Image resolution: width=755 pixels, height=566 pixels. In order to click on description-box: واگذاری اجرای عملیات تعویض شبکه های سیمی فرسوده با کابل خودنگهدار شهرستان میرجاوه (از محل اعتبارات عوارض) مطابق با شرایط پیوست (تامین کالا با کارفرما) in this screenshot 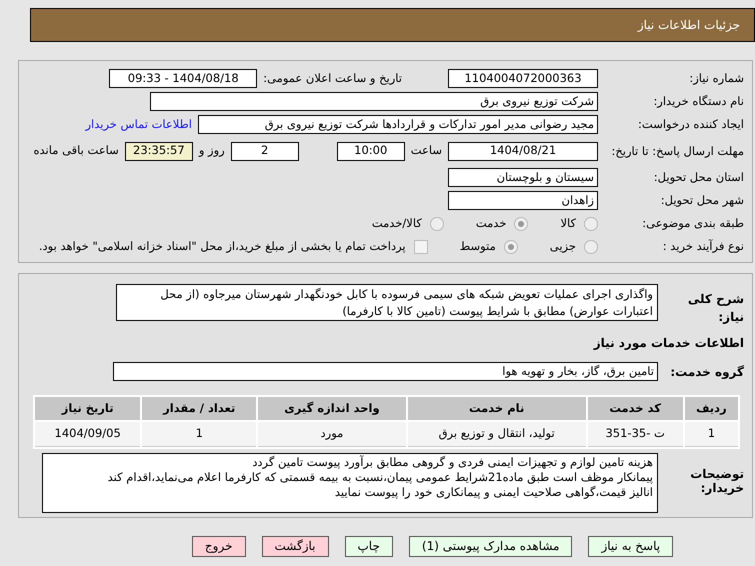, I will do `click(387, 302)`.